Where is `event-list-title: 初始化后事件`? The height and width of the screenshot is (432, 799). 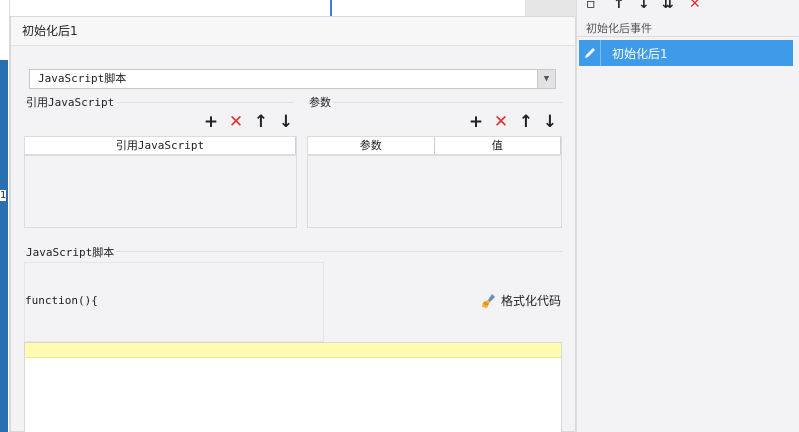
event-list-title: 初始化后事件 is located at coordinates (619, 28).